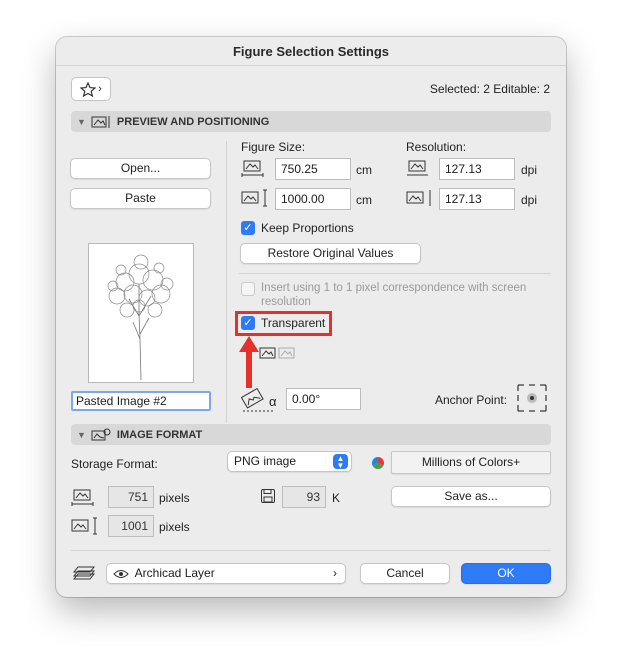 This screenshot has height=669, width=622. Describe the element at coordinates (336, 498) in the screenshot. I see `file-size-unit: K` at that location.